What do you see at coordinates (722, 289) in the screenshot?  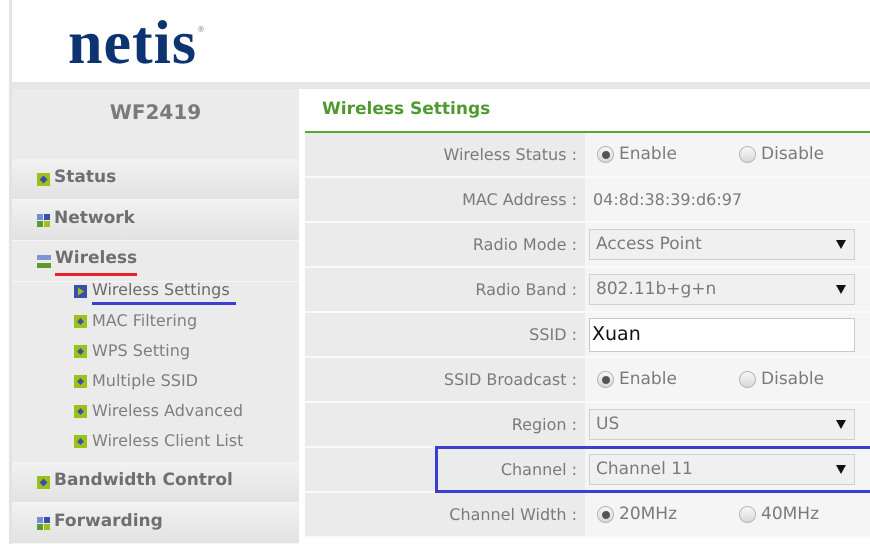 I see `dropdown: 802.11b+g+n` at bounding box center [722, 289].